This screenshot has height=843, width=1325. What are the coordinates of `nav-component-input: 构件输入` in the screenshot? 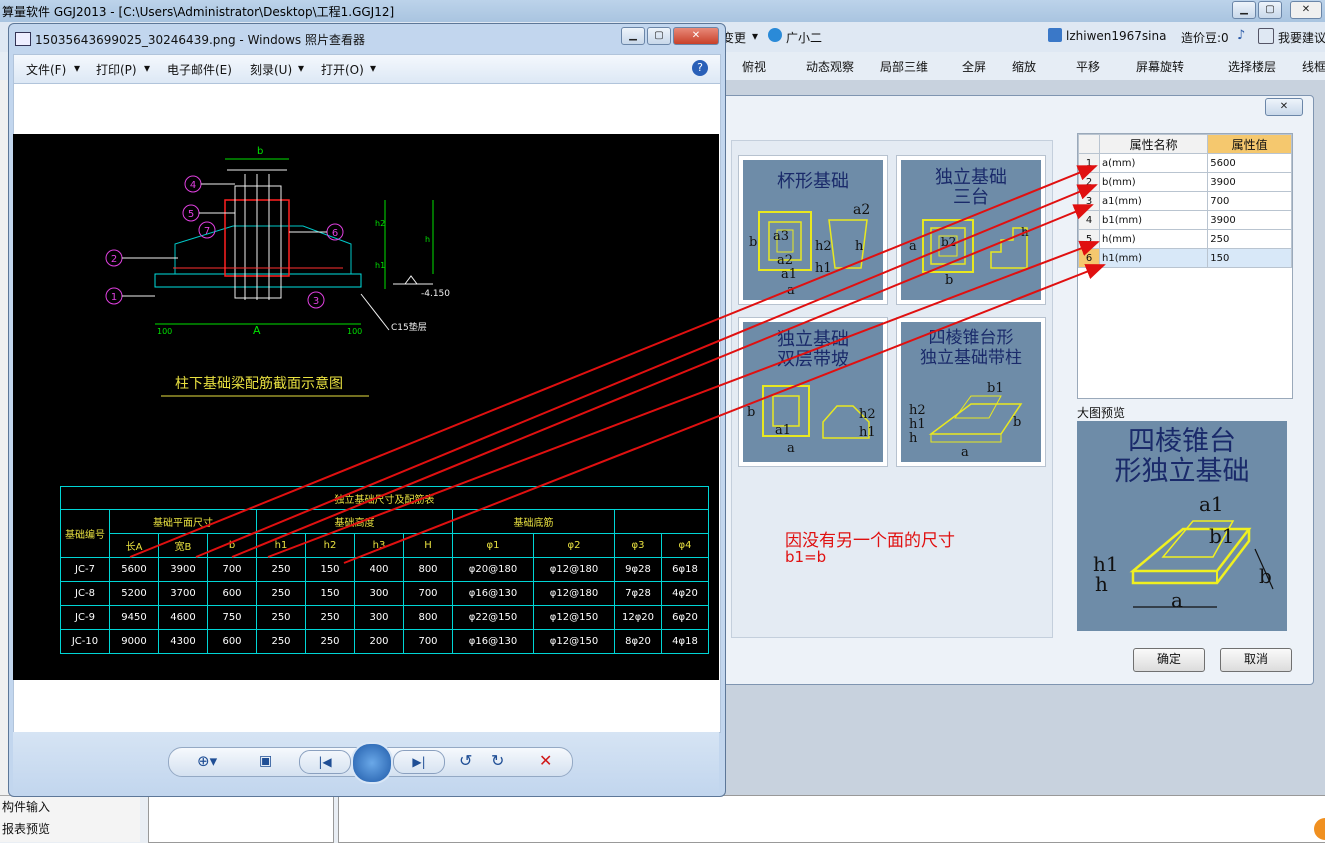 It's located at (26, 806).